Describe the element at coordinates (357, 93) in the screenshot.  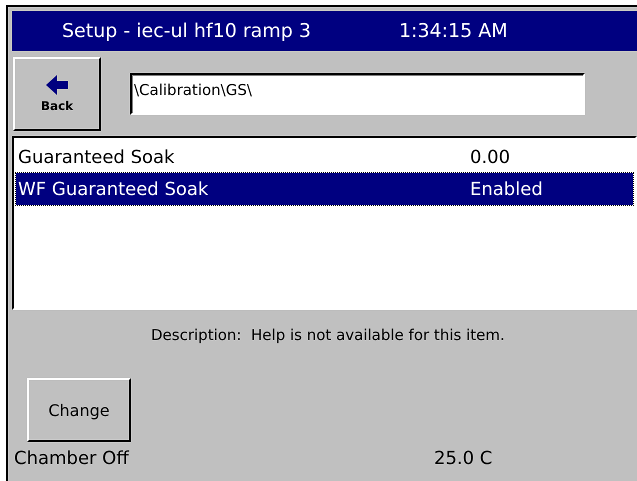
I see `path-field: \Calibration\GS\` at that location.